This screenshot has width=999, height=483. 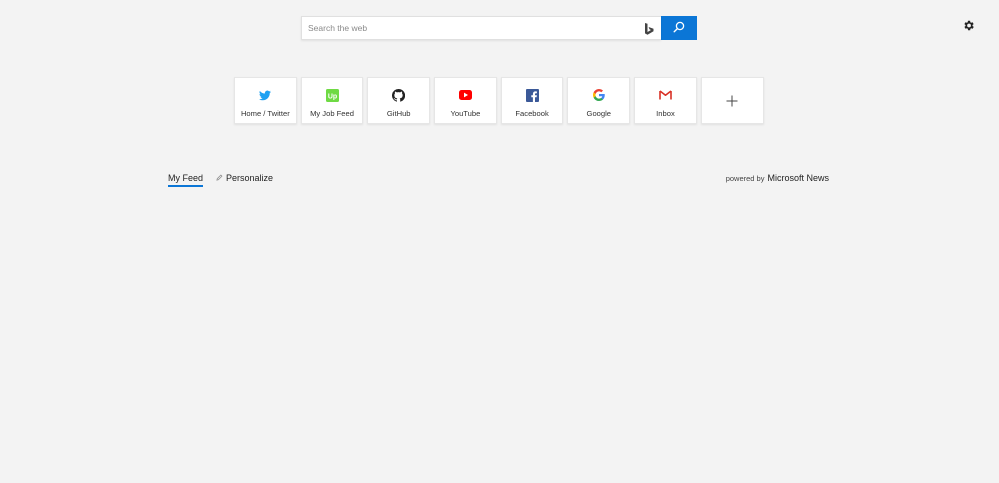 I want to click on google-icon, so click(x=599, y=95).